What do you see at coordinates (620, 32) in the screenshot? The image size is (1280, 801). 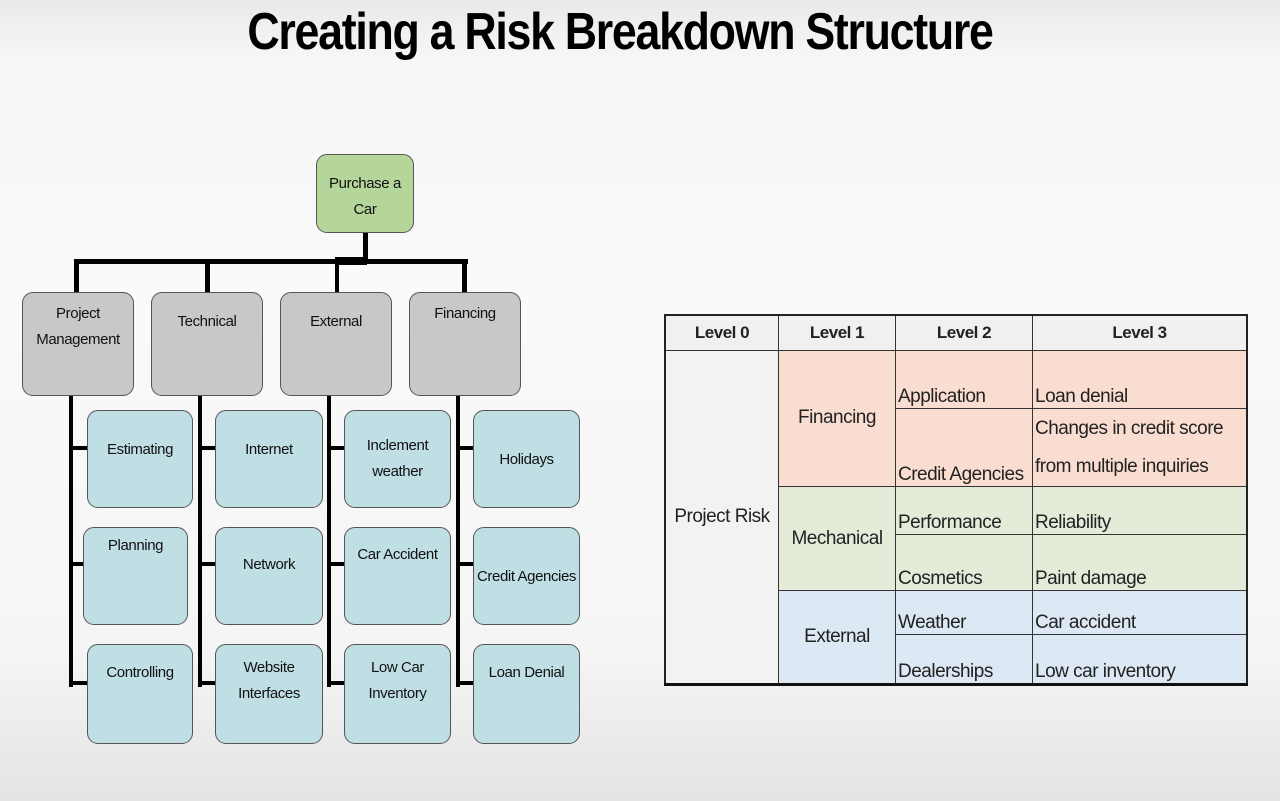 I see `page-title: Creating a Risk Breakdown Structure` at bounding box center [620, 32].